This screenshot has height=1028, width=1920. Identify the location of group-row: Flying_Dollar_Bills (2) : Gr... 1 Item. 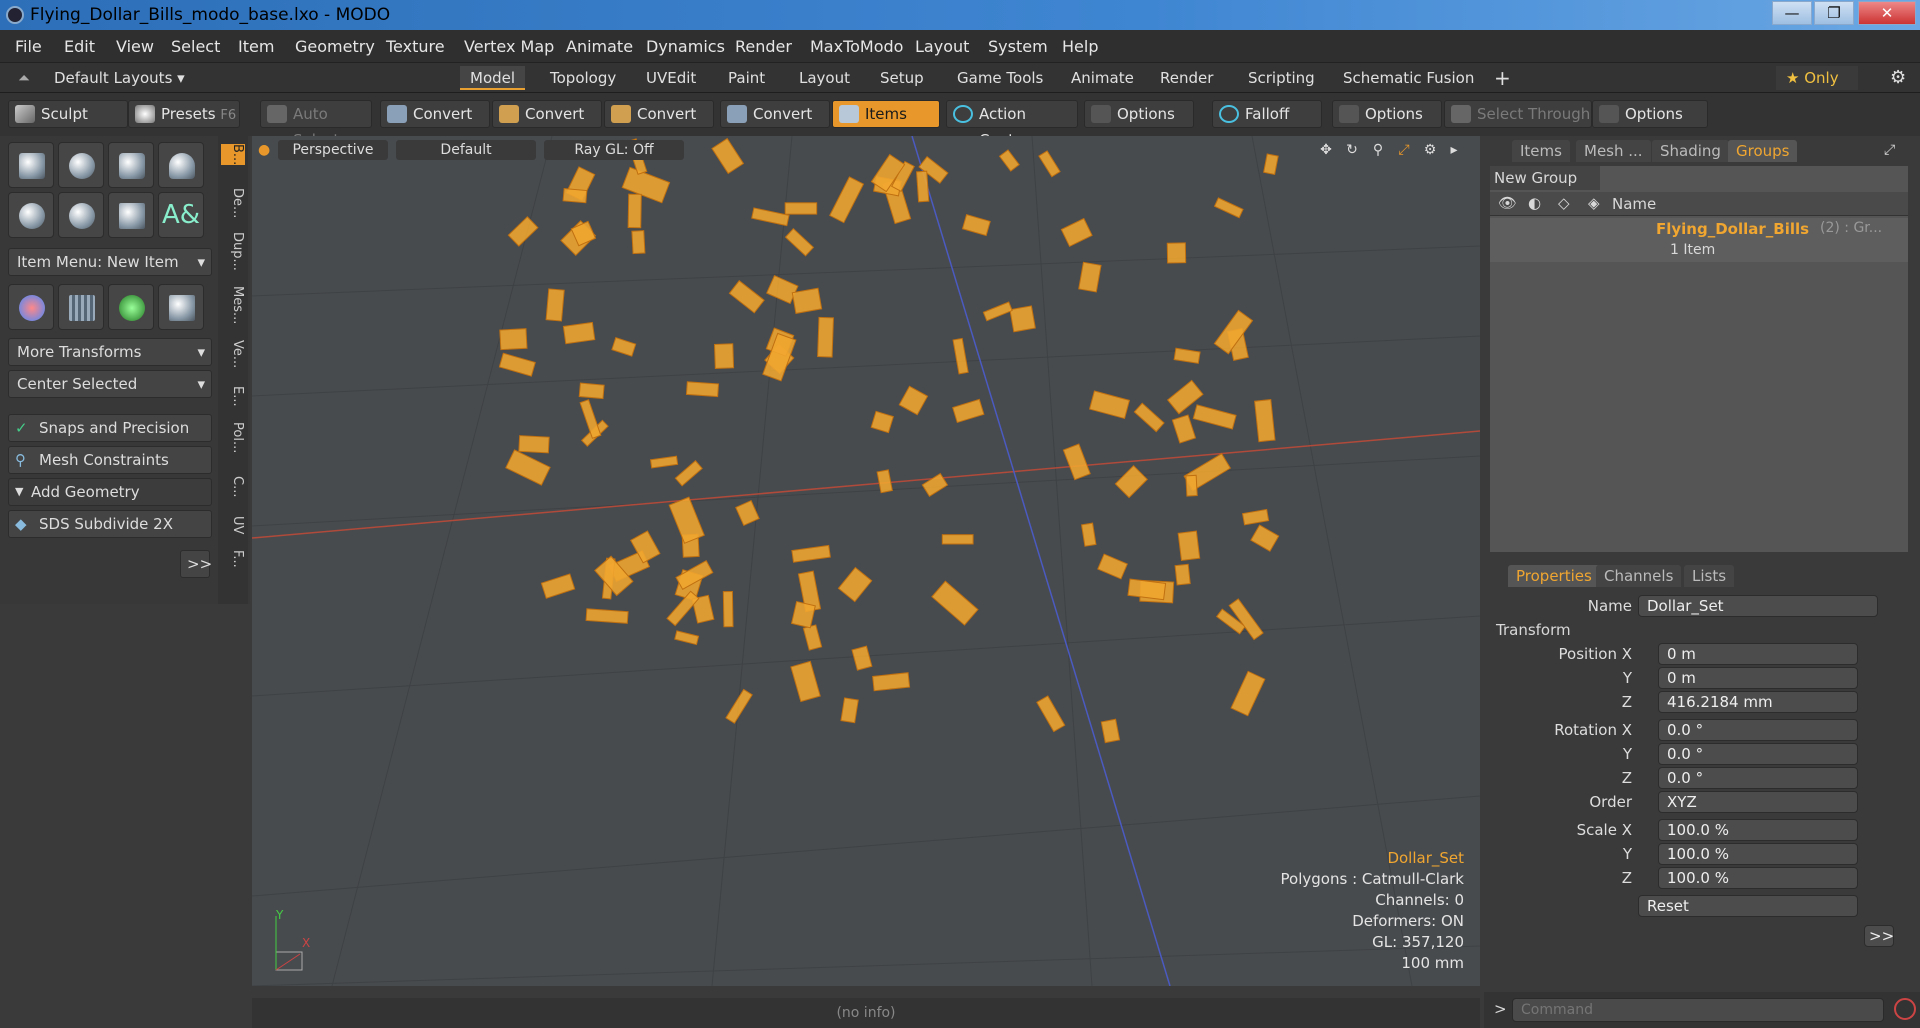
(1699, 240).